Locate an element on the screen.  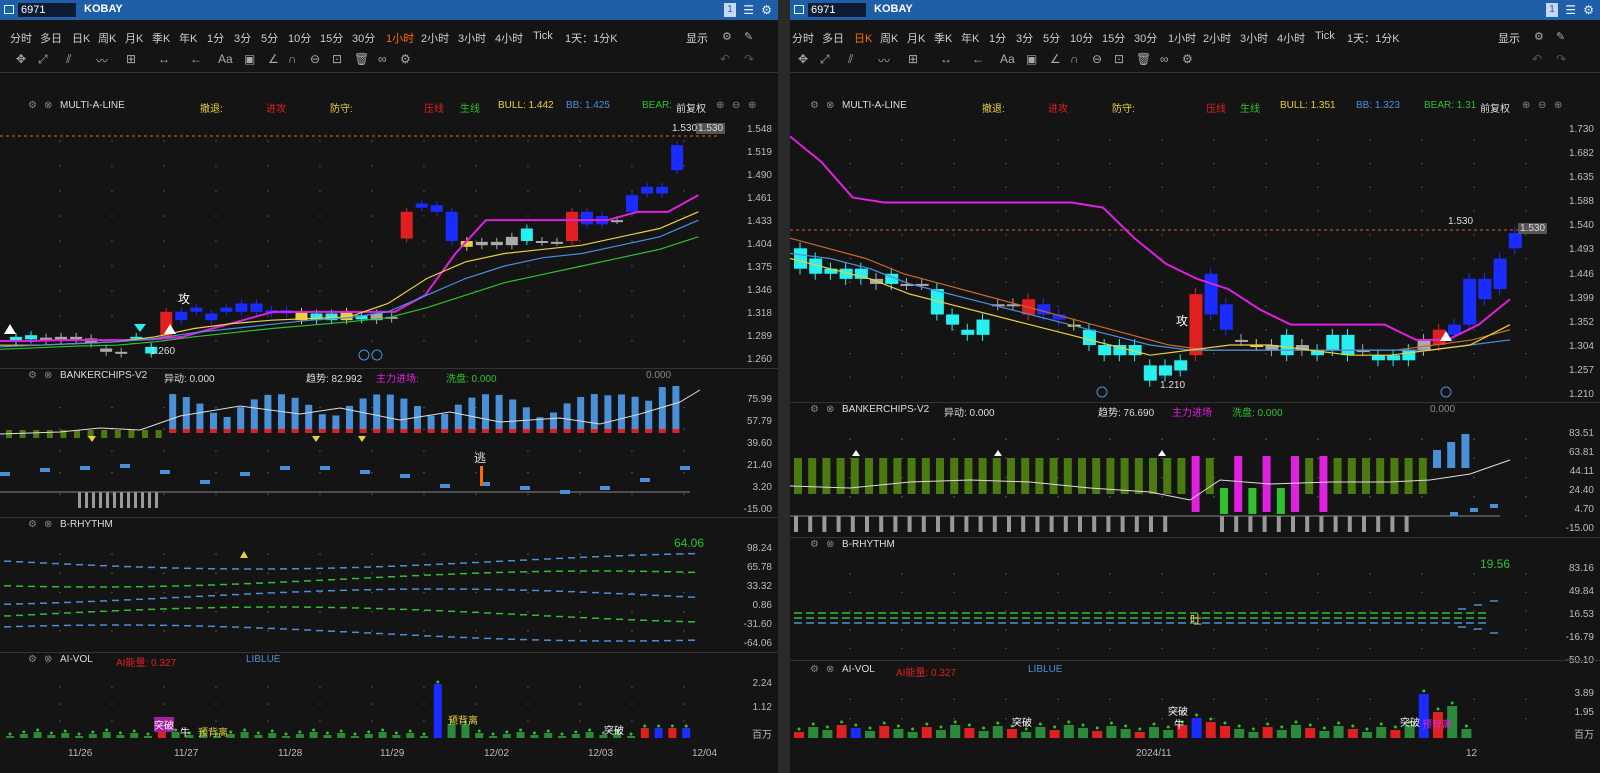
period-tab-active: 日K is located at coordinates (863, 38).